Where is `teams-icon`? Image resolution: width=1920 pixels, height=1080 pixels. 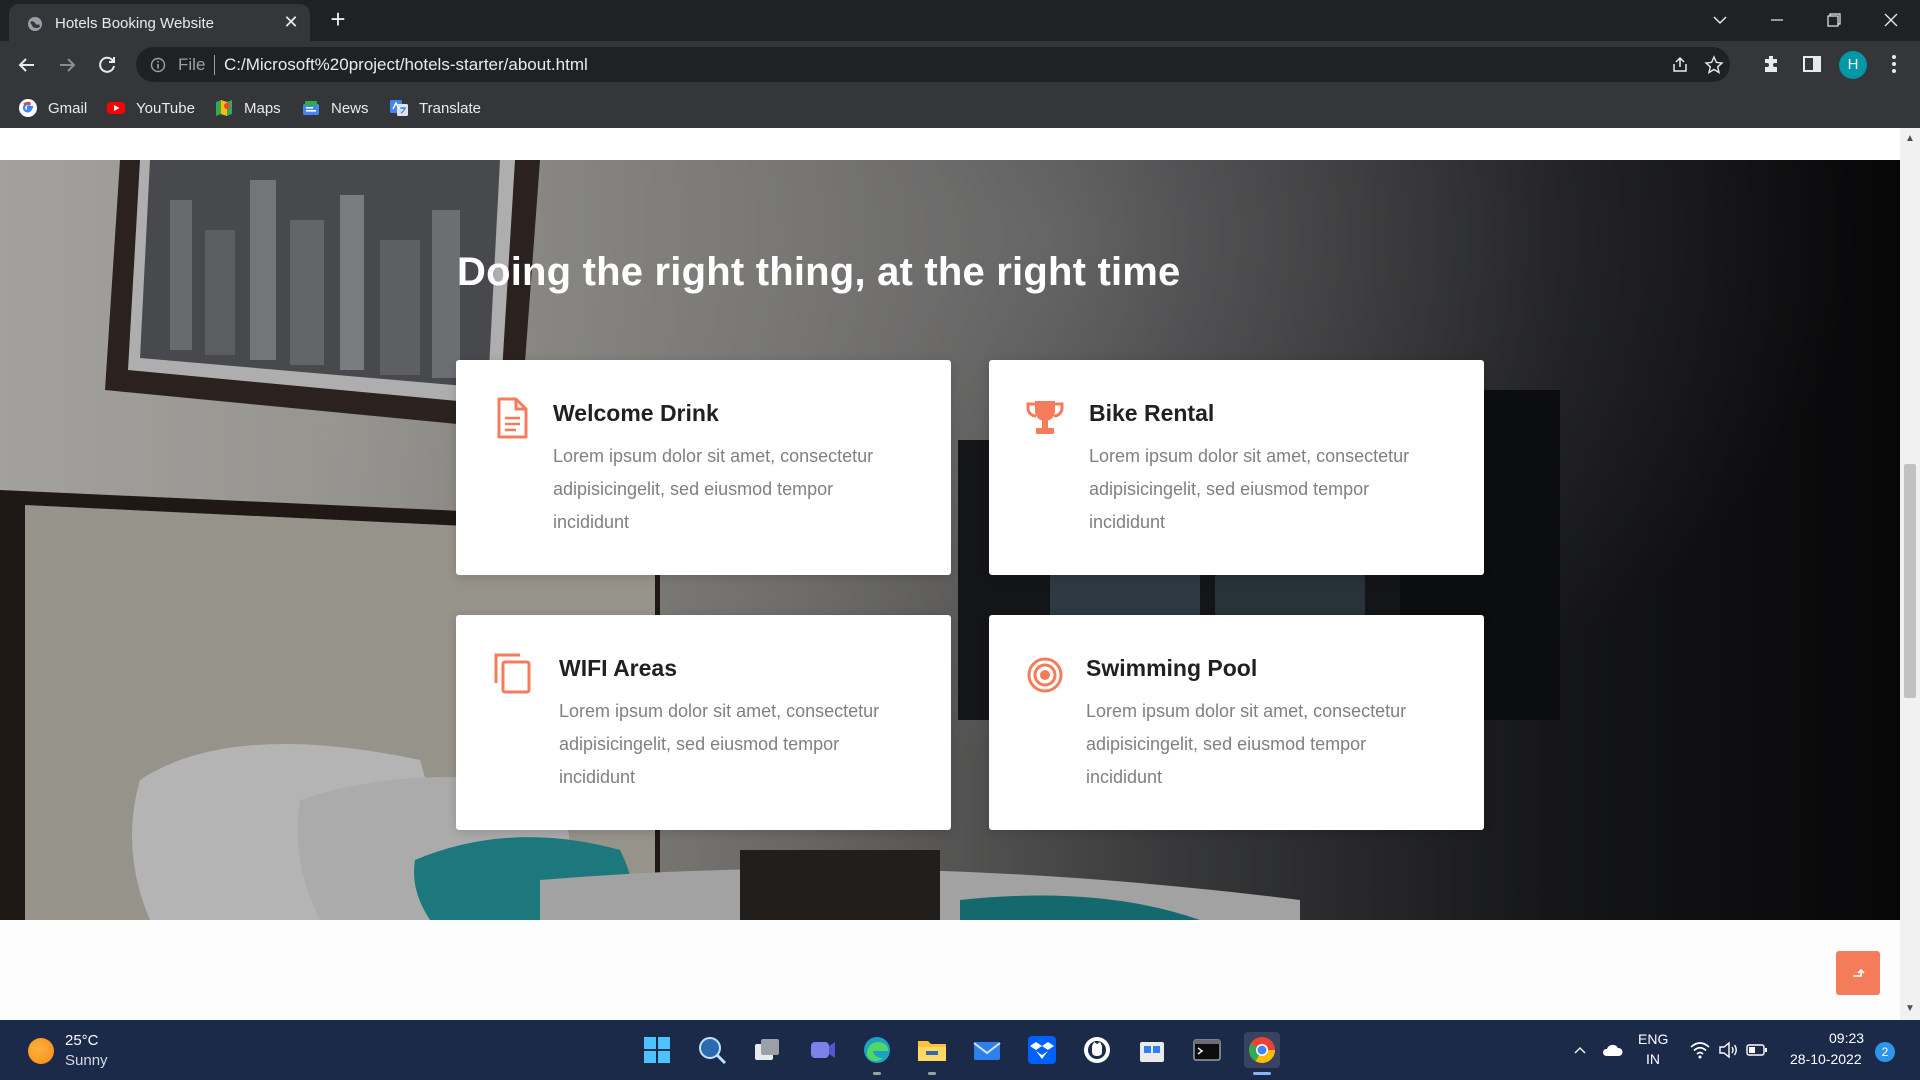
teams-icon is located at coordinates (822, 1050).